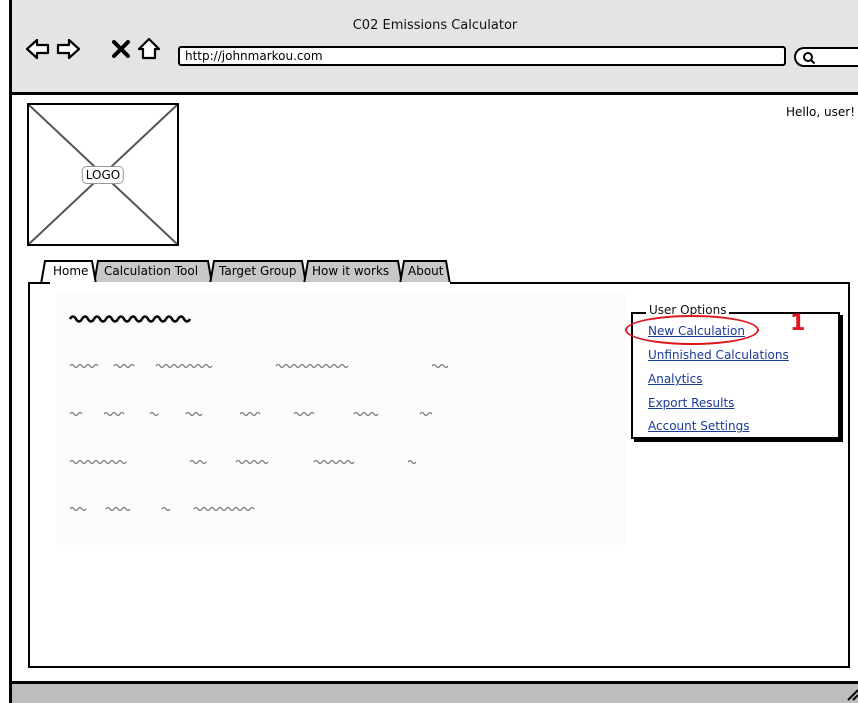 The width and height of the screenshot is (858, 703). I want to click on logo-placeholder: LOGO, so click(103, 174).